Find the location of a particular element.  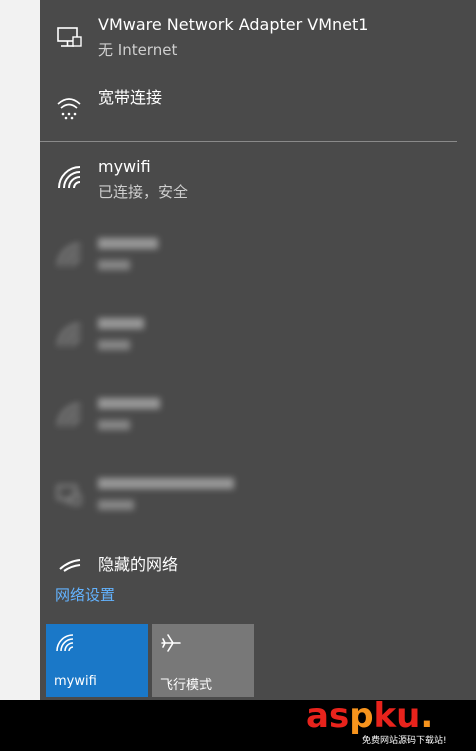

watermark-logo: aspku. 免费网站源码下载站! is located at coordinates (388, 723).